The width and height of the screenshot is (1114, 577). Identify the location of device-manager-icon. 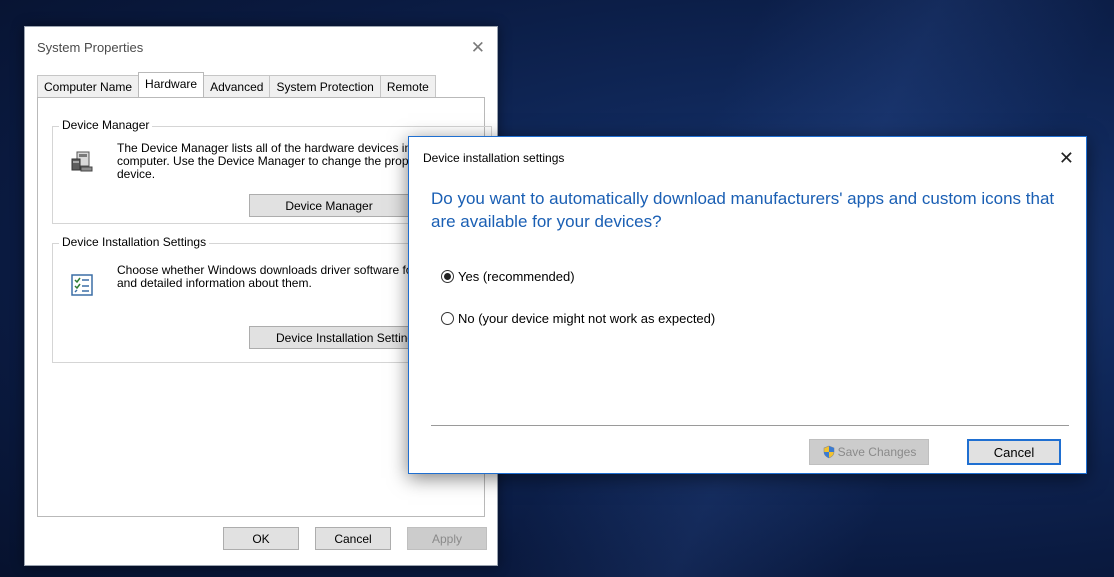
(82, 161).